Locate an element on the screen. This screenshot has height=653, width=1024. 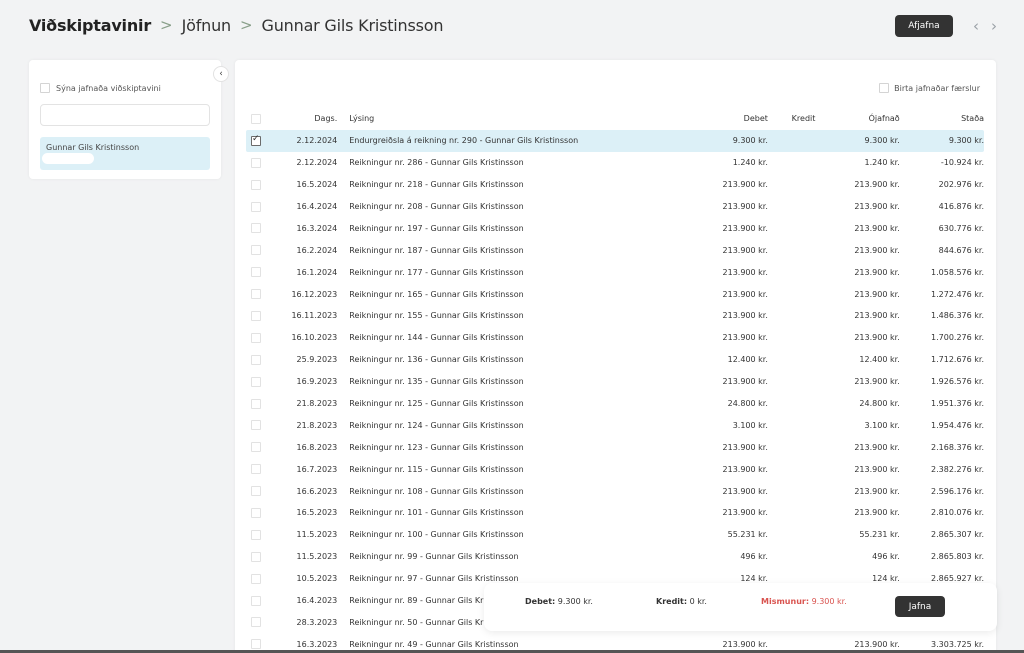
cell-date: 16.3.2023 is located at coordinates (317, 644).